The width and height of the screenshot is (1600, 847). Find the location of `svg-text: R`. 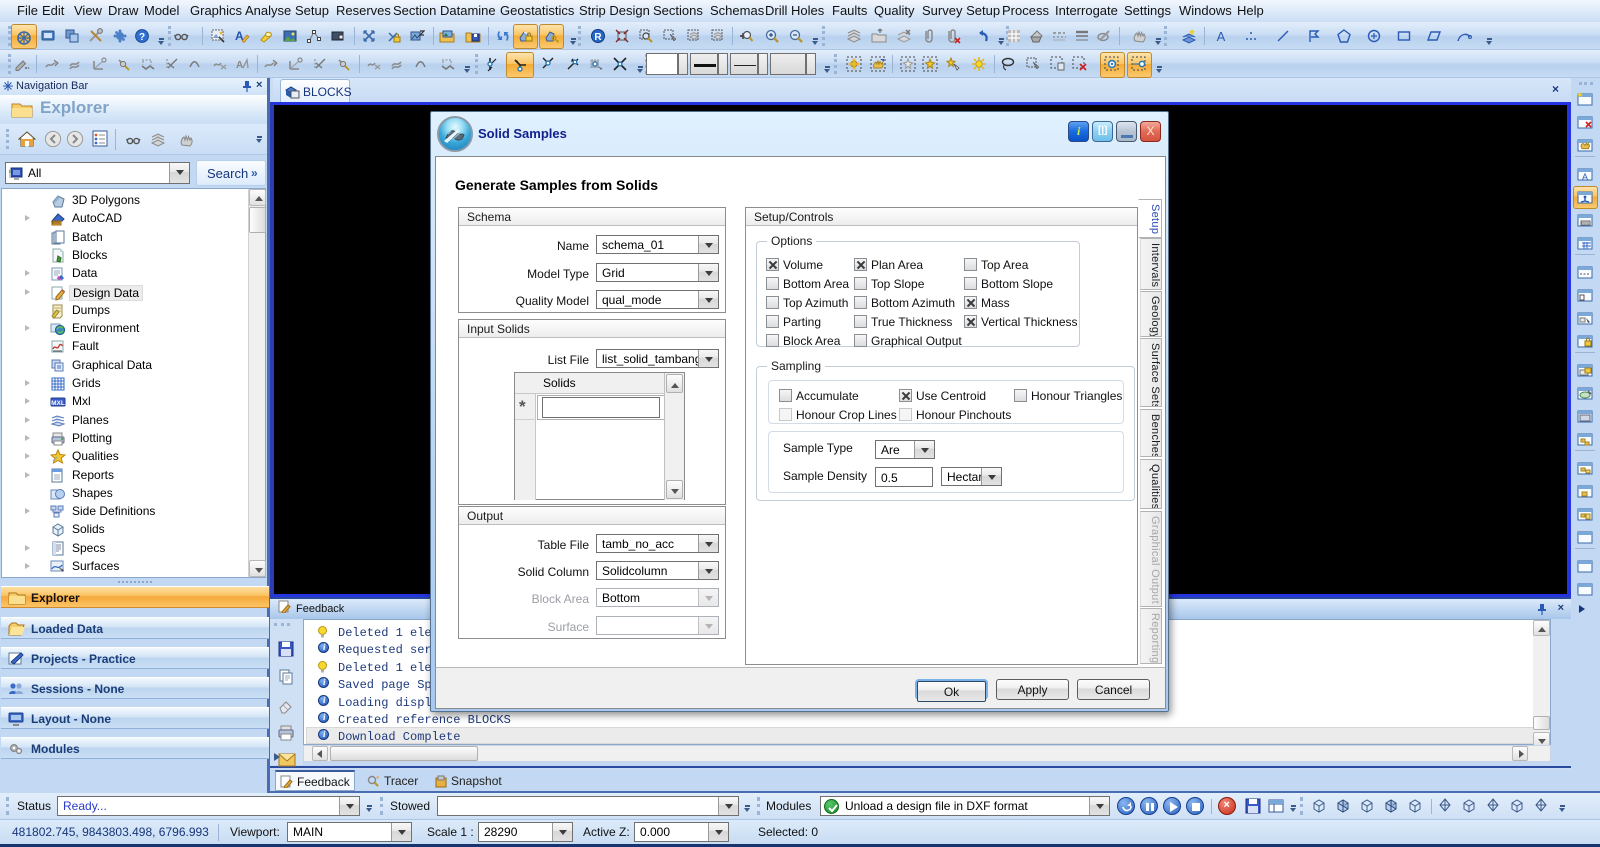

svg-text: R is located at coordinates (598, 37).